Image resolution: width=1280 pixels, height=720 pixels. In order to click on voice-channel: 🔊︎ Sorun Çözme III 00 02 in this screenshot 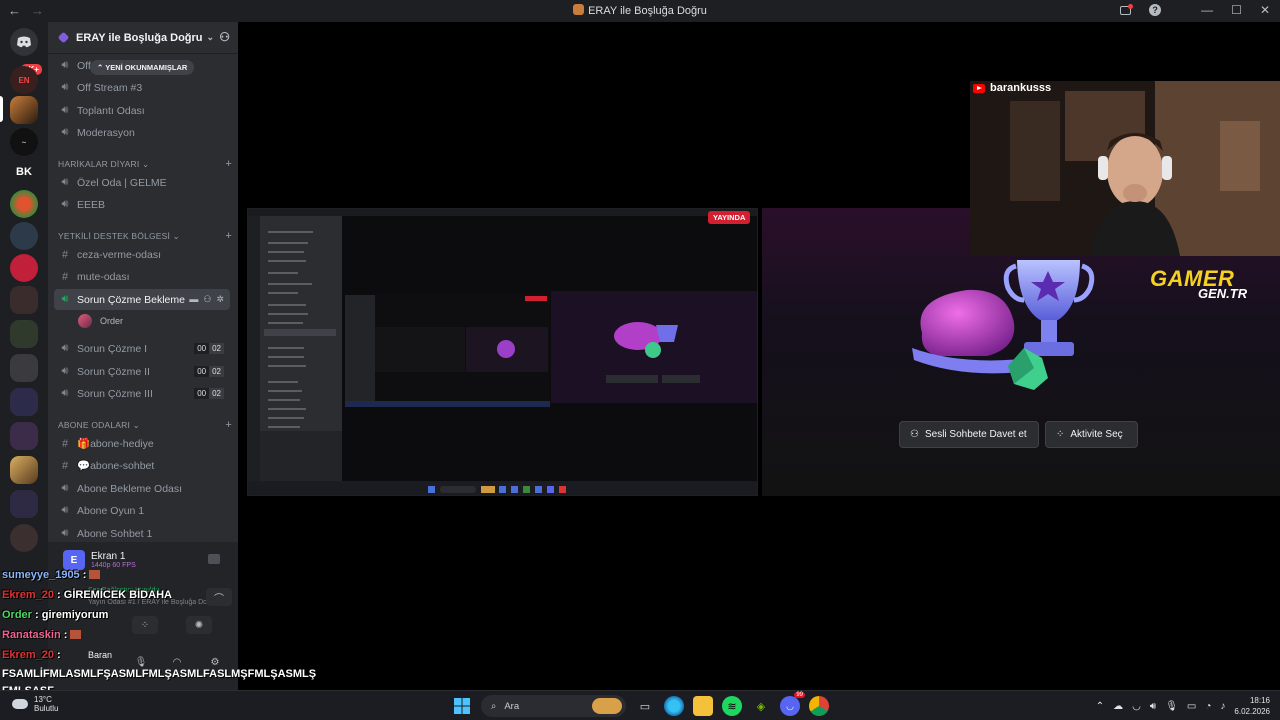, I will do `click(142, 393)`.